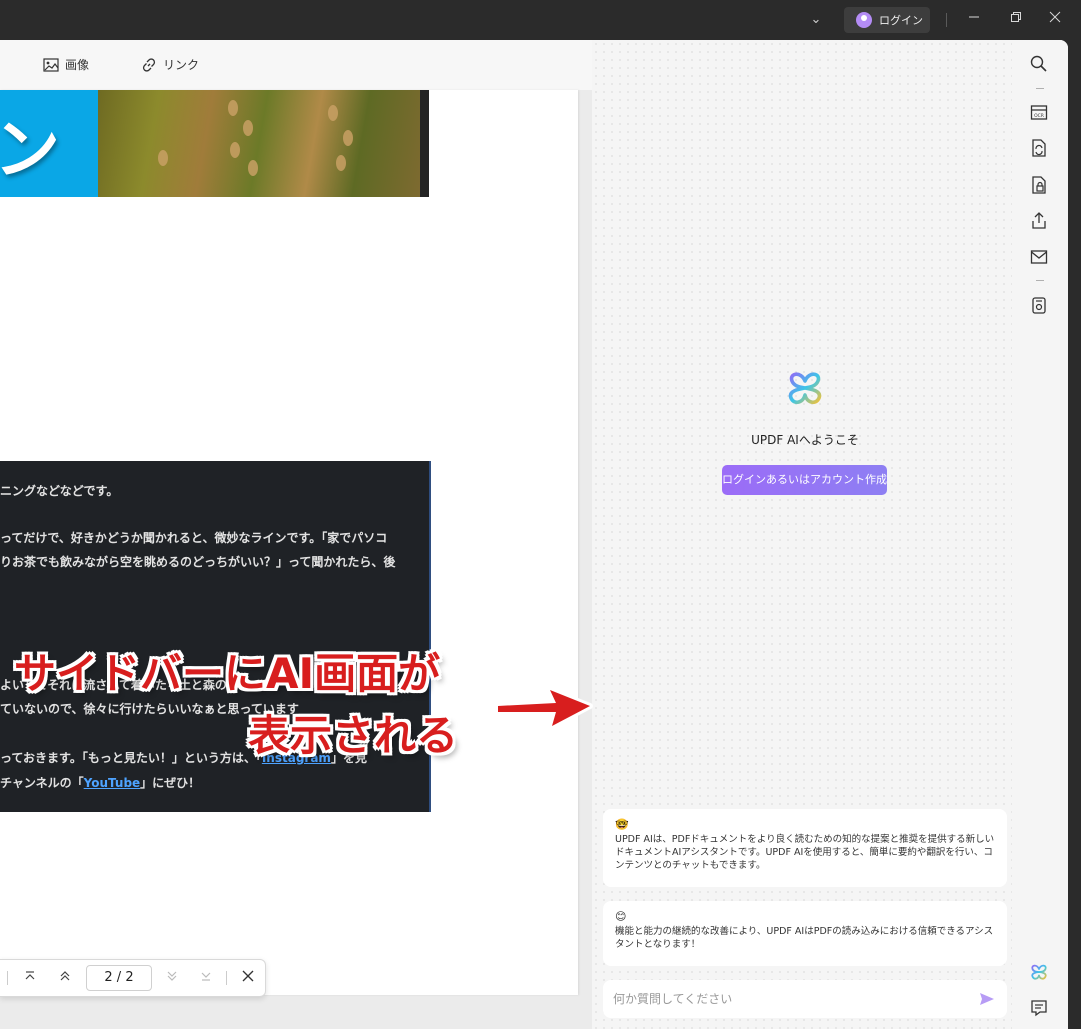 This screenshot has width=1081, height=1029. I want to click on double-chevron-up-icon, so click(65, 976).